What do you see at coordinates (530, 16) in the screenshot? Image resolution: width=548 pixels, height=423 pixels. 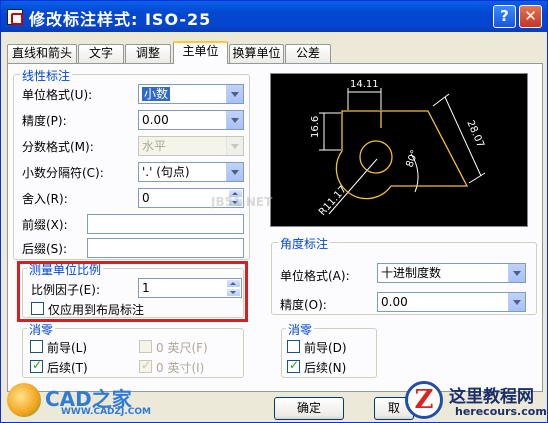 I see `close-button: ✕` at bounding box center [530, 16].